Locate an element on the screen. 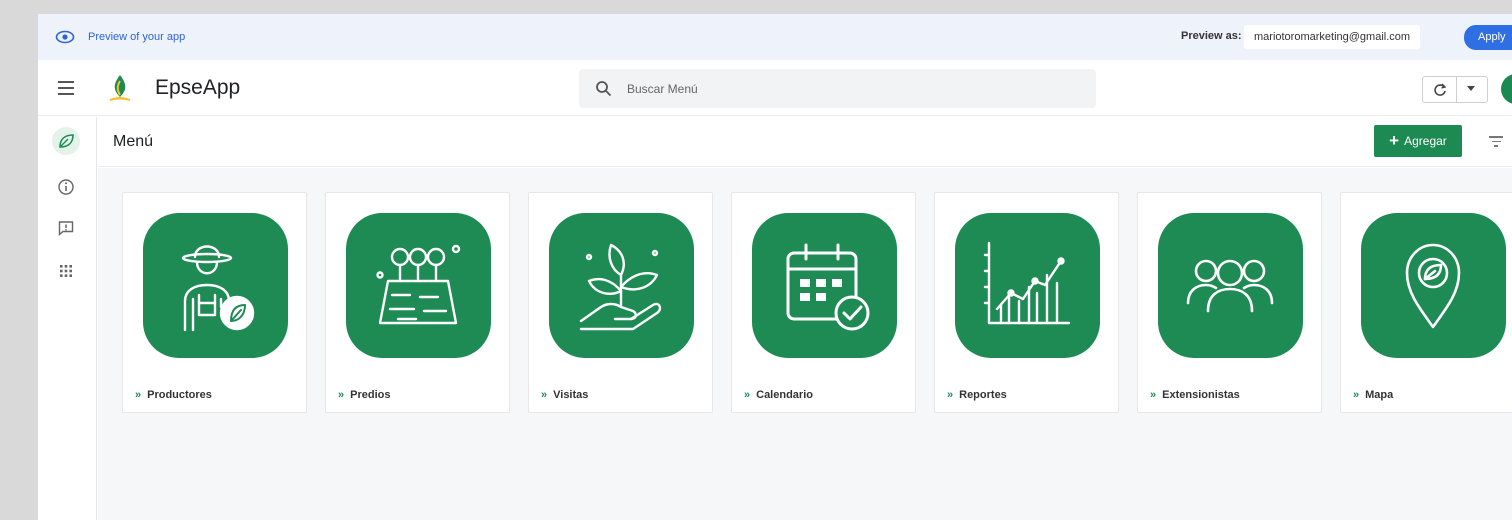  left-rail is located at coordinates (67, 318).